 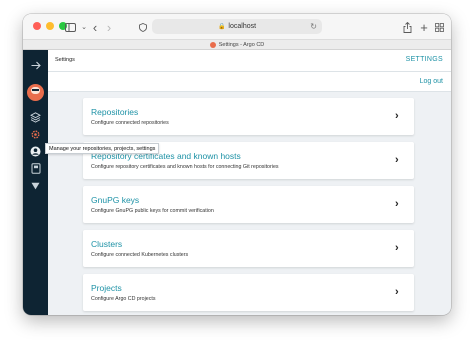 I want to click on breadcrumb: Settings, so click(x=65, y=60).